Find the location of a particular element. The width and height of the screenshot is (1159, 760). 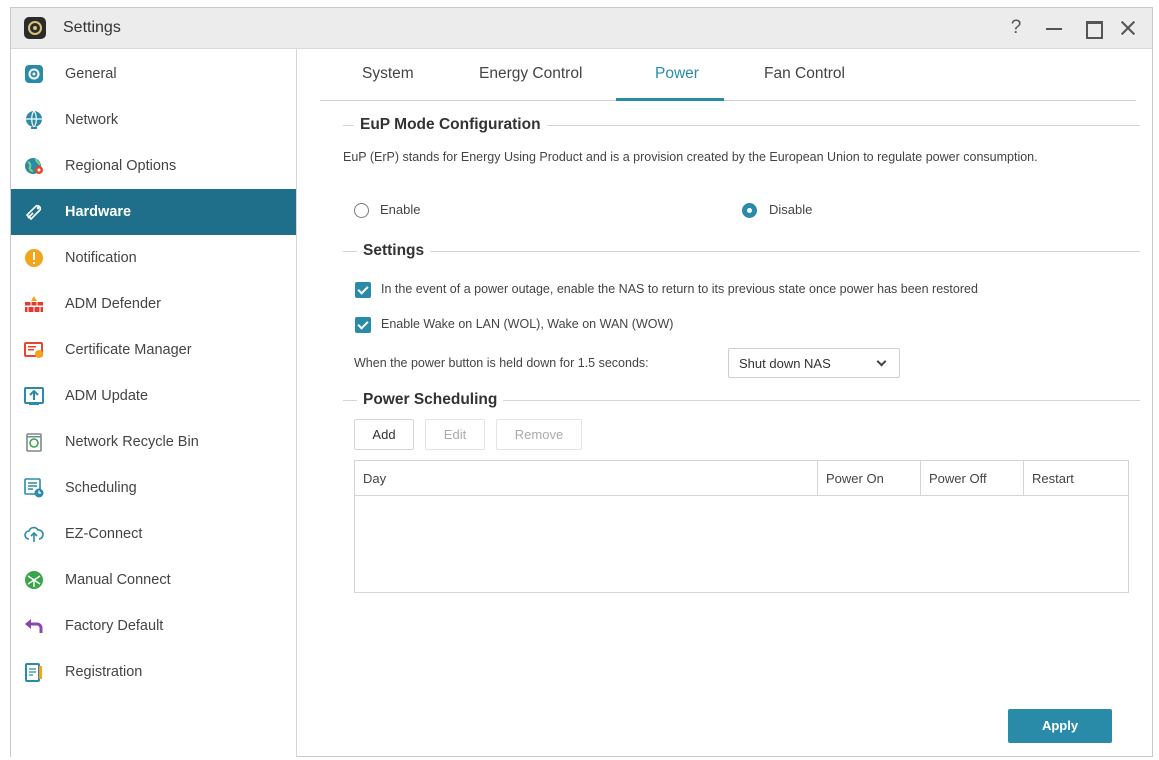

sidebar-item-label: Scheduling is located at coordinates (101, 488).